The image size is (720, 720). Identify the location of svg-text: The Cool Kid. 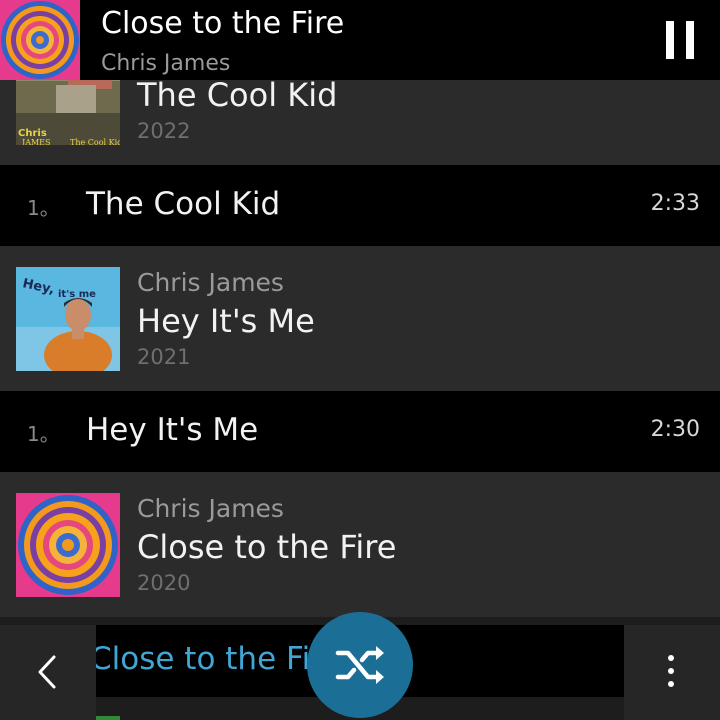
(95, 141).